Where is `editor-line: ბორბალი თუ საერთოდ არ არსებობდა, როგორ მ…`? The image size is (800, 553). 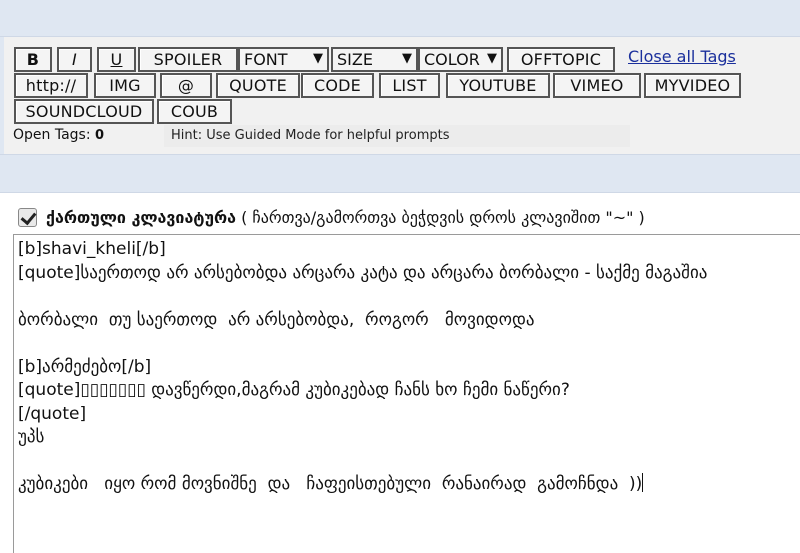 editor-line: ბორბალი თუ საერთოდ არ არსებობდა, როგორ მ… is located at coordinates (276, 319).